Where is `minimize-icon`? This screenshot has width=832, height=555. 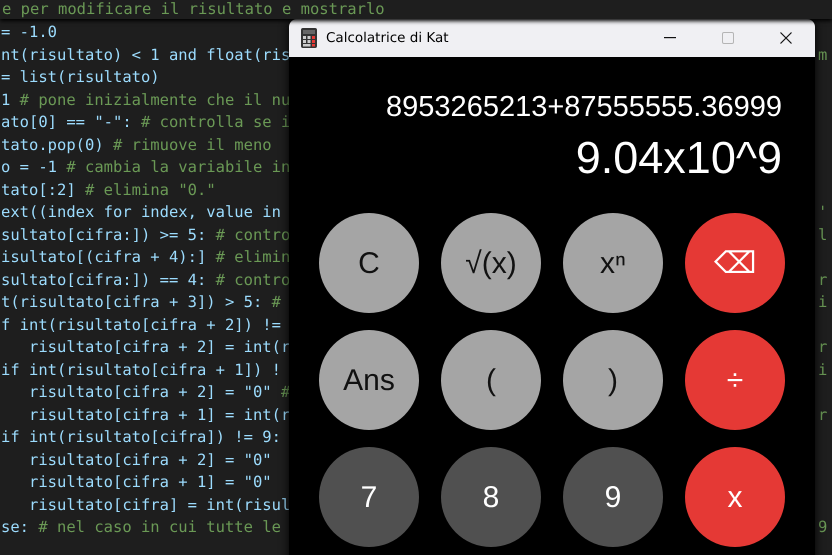
minimize-icon is located at coordinates (670, 38).